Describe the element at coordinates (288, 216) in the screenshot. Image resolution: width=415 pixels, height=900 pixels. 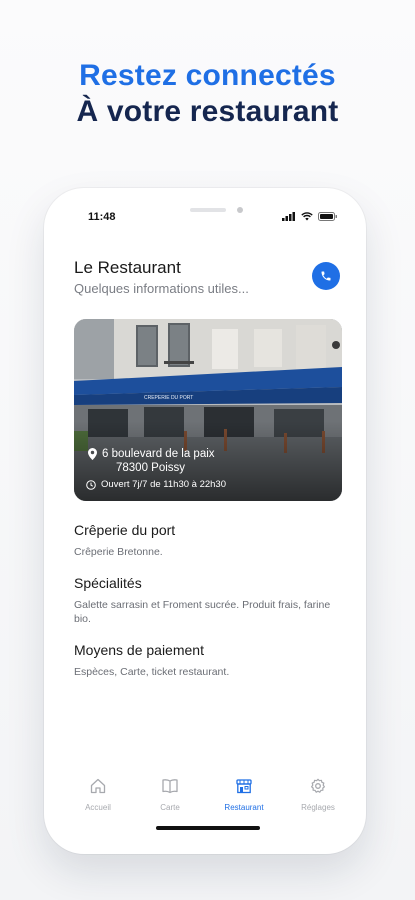
I see `signal-icon` at that location.